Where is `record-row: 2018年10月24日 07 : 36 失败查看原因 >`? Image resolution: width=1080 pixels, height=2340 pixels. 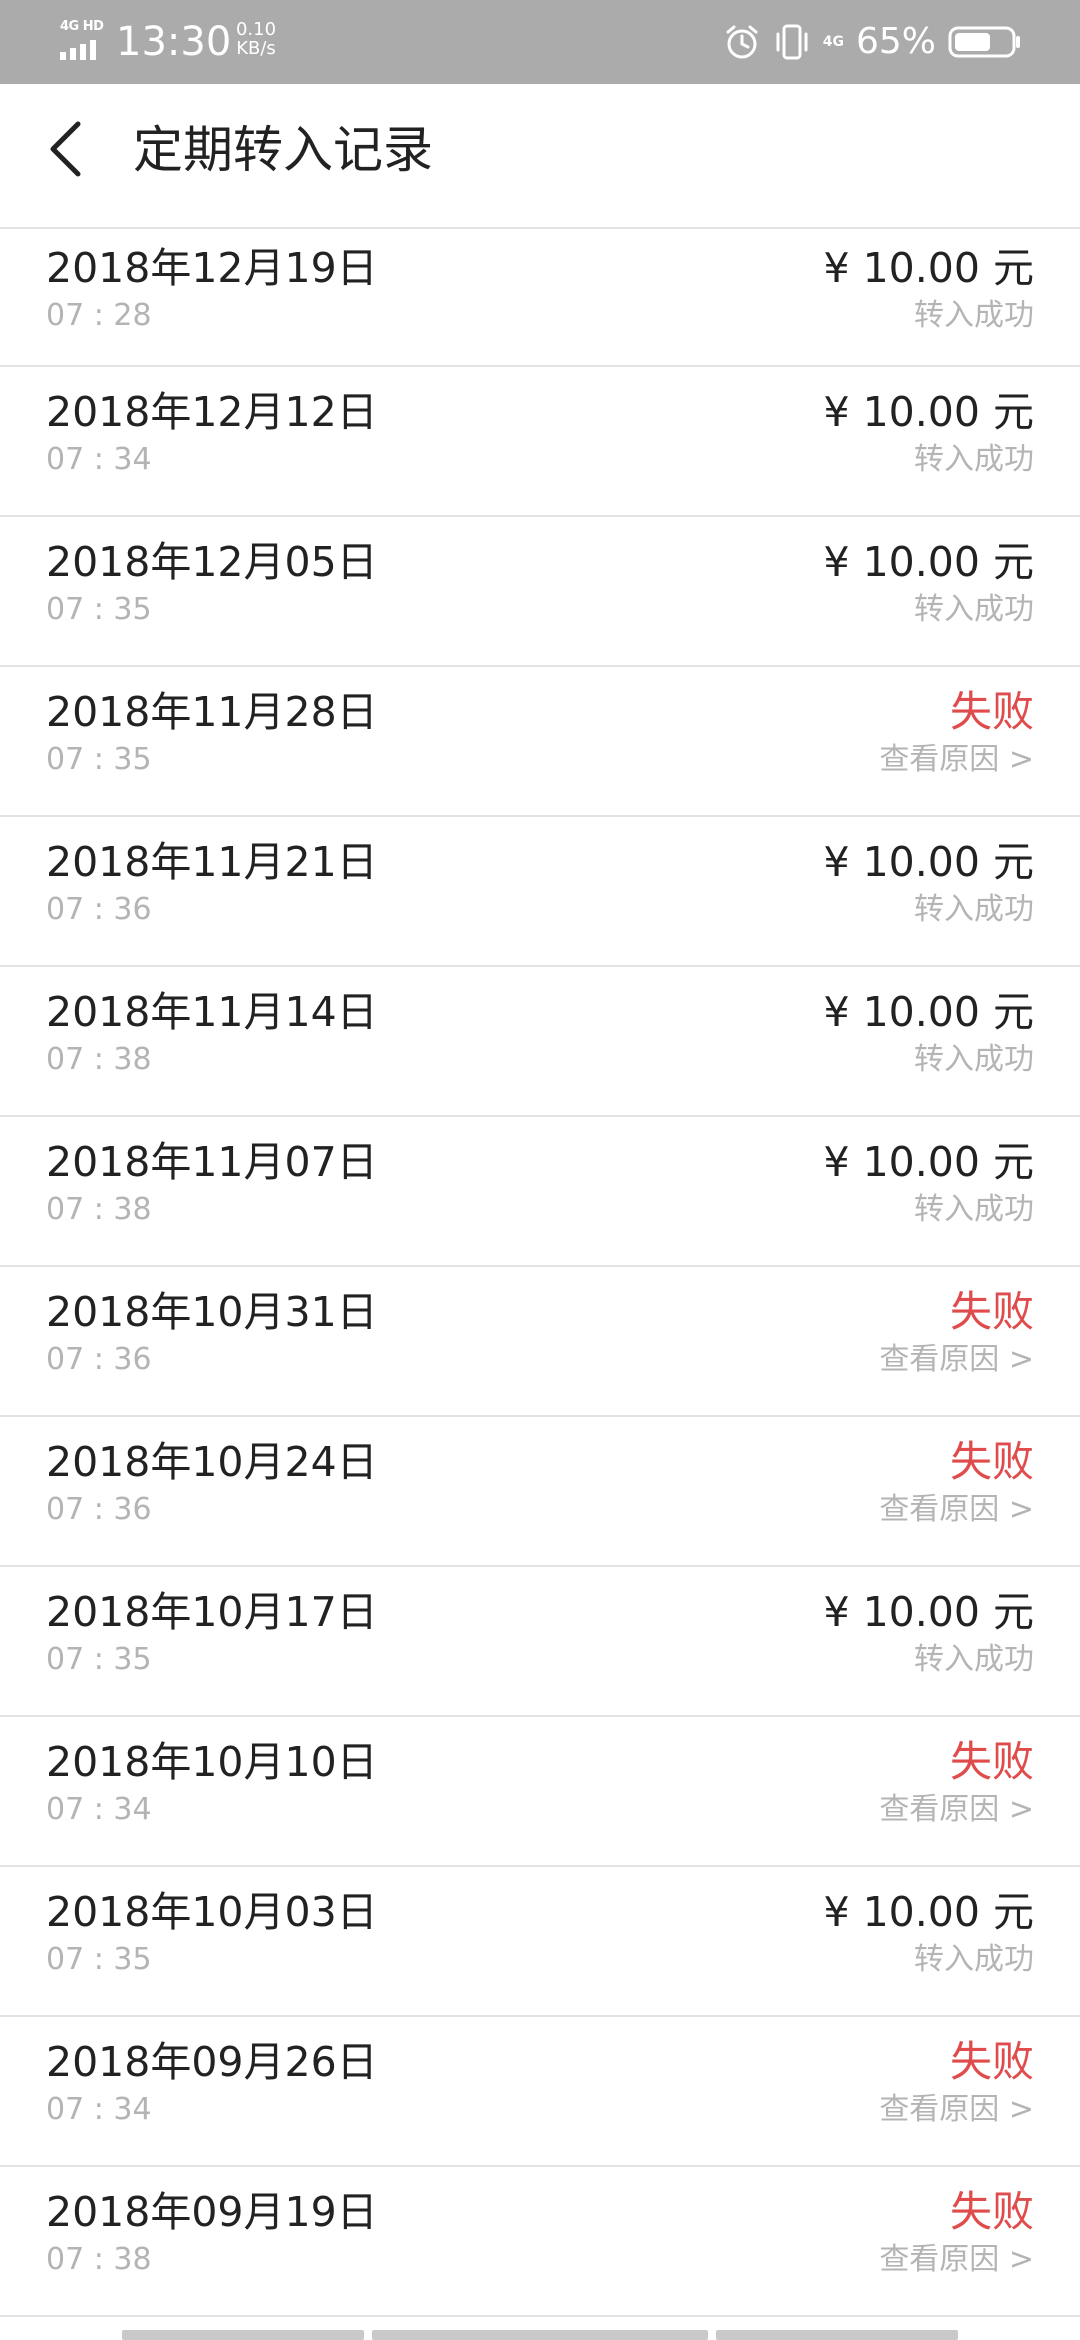
record-row: 2018年10月24日 07 : 36 失败查看原因 > is located at coordinates (540, 1492).